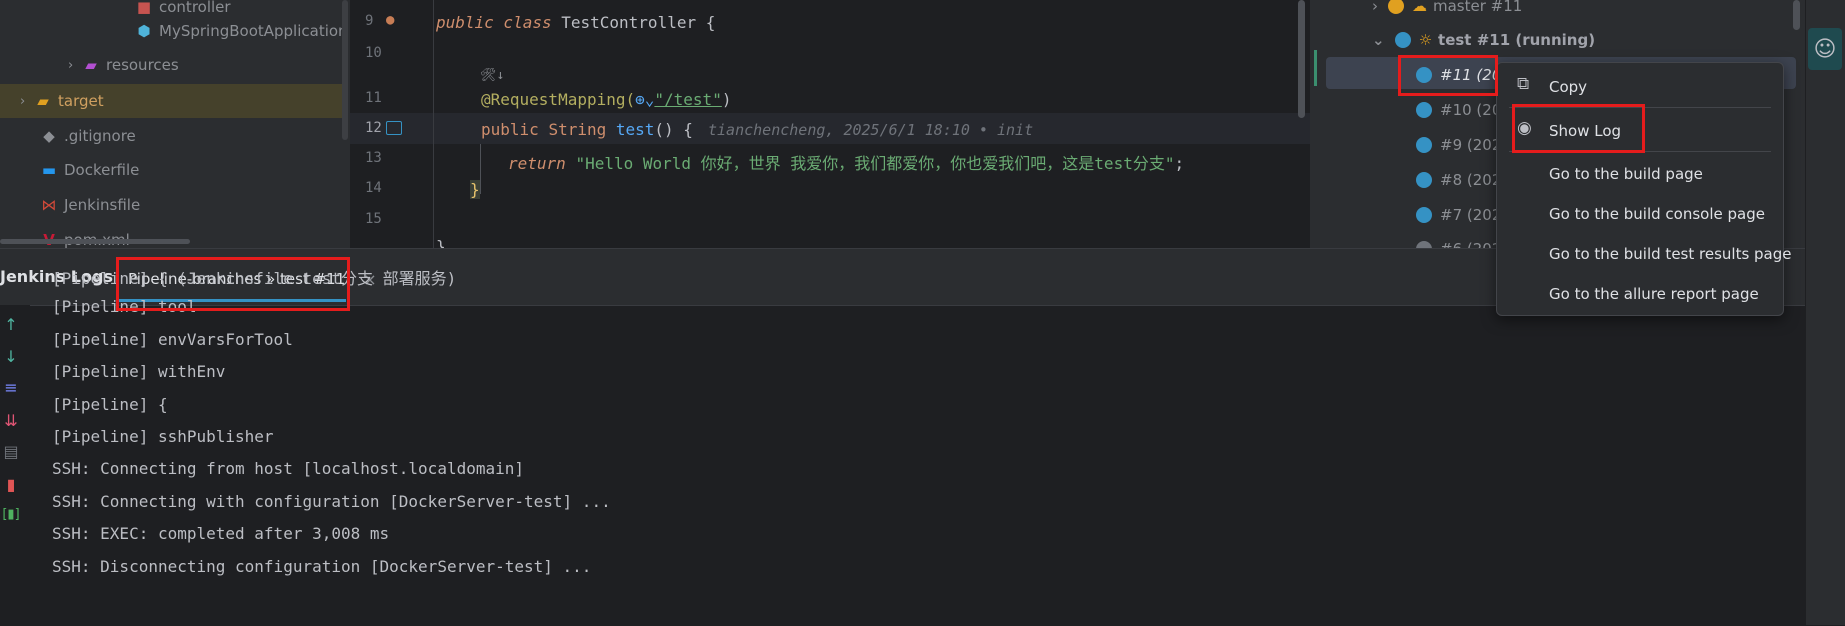 The image size is (1845, 626). I want to click on arrow-up-icon: ↑, so click(11, 324).